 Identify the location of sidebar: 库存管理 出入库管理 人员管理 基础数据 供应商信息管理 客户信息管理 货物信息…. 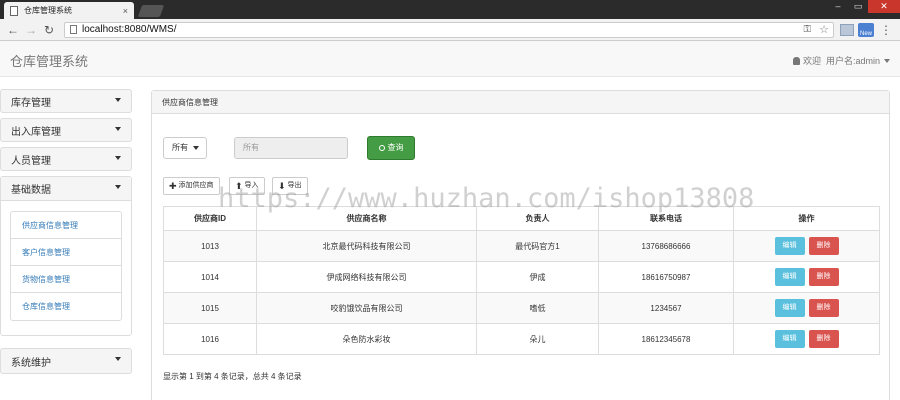
(66, 215).